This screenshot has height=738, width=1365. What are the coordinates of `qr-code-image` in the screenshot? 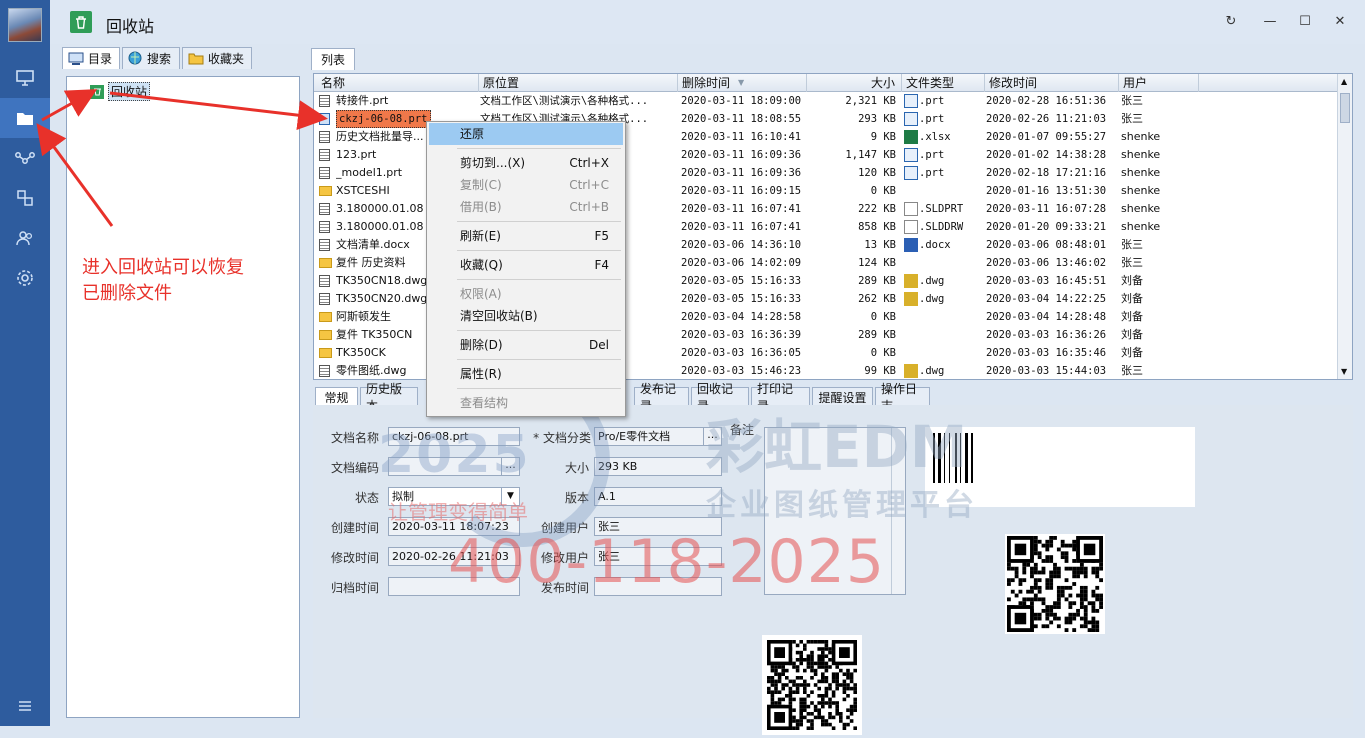 It's located at (1055, 584).